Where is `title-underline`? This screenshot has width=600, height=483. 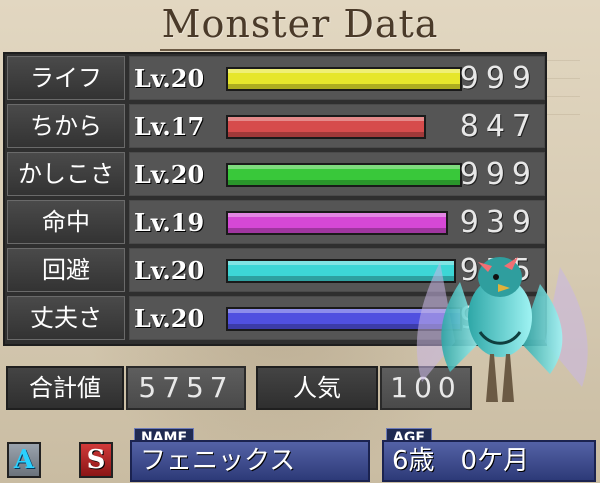
title-underline is located at coordinates (310, 50).